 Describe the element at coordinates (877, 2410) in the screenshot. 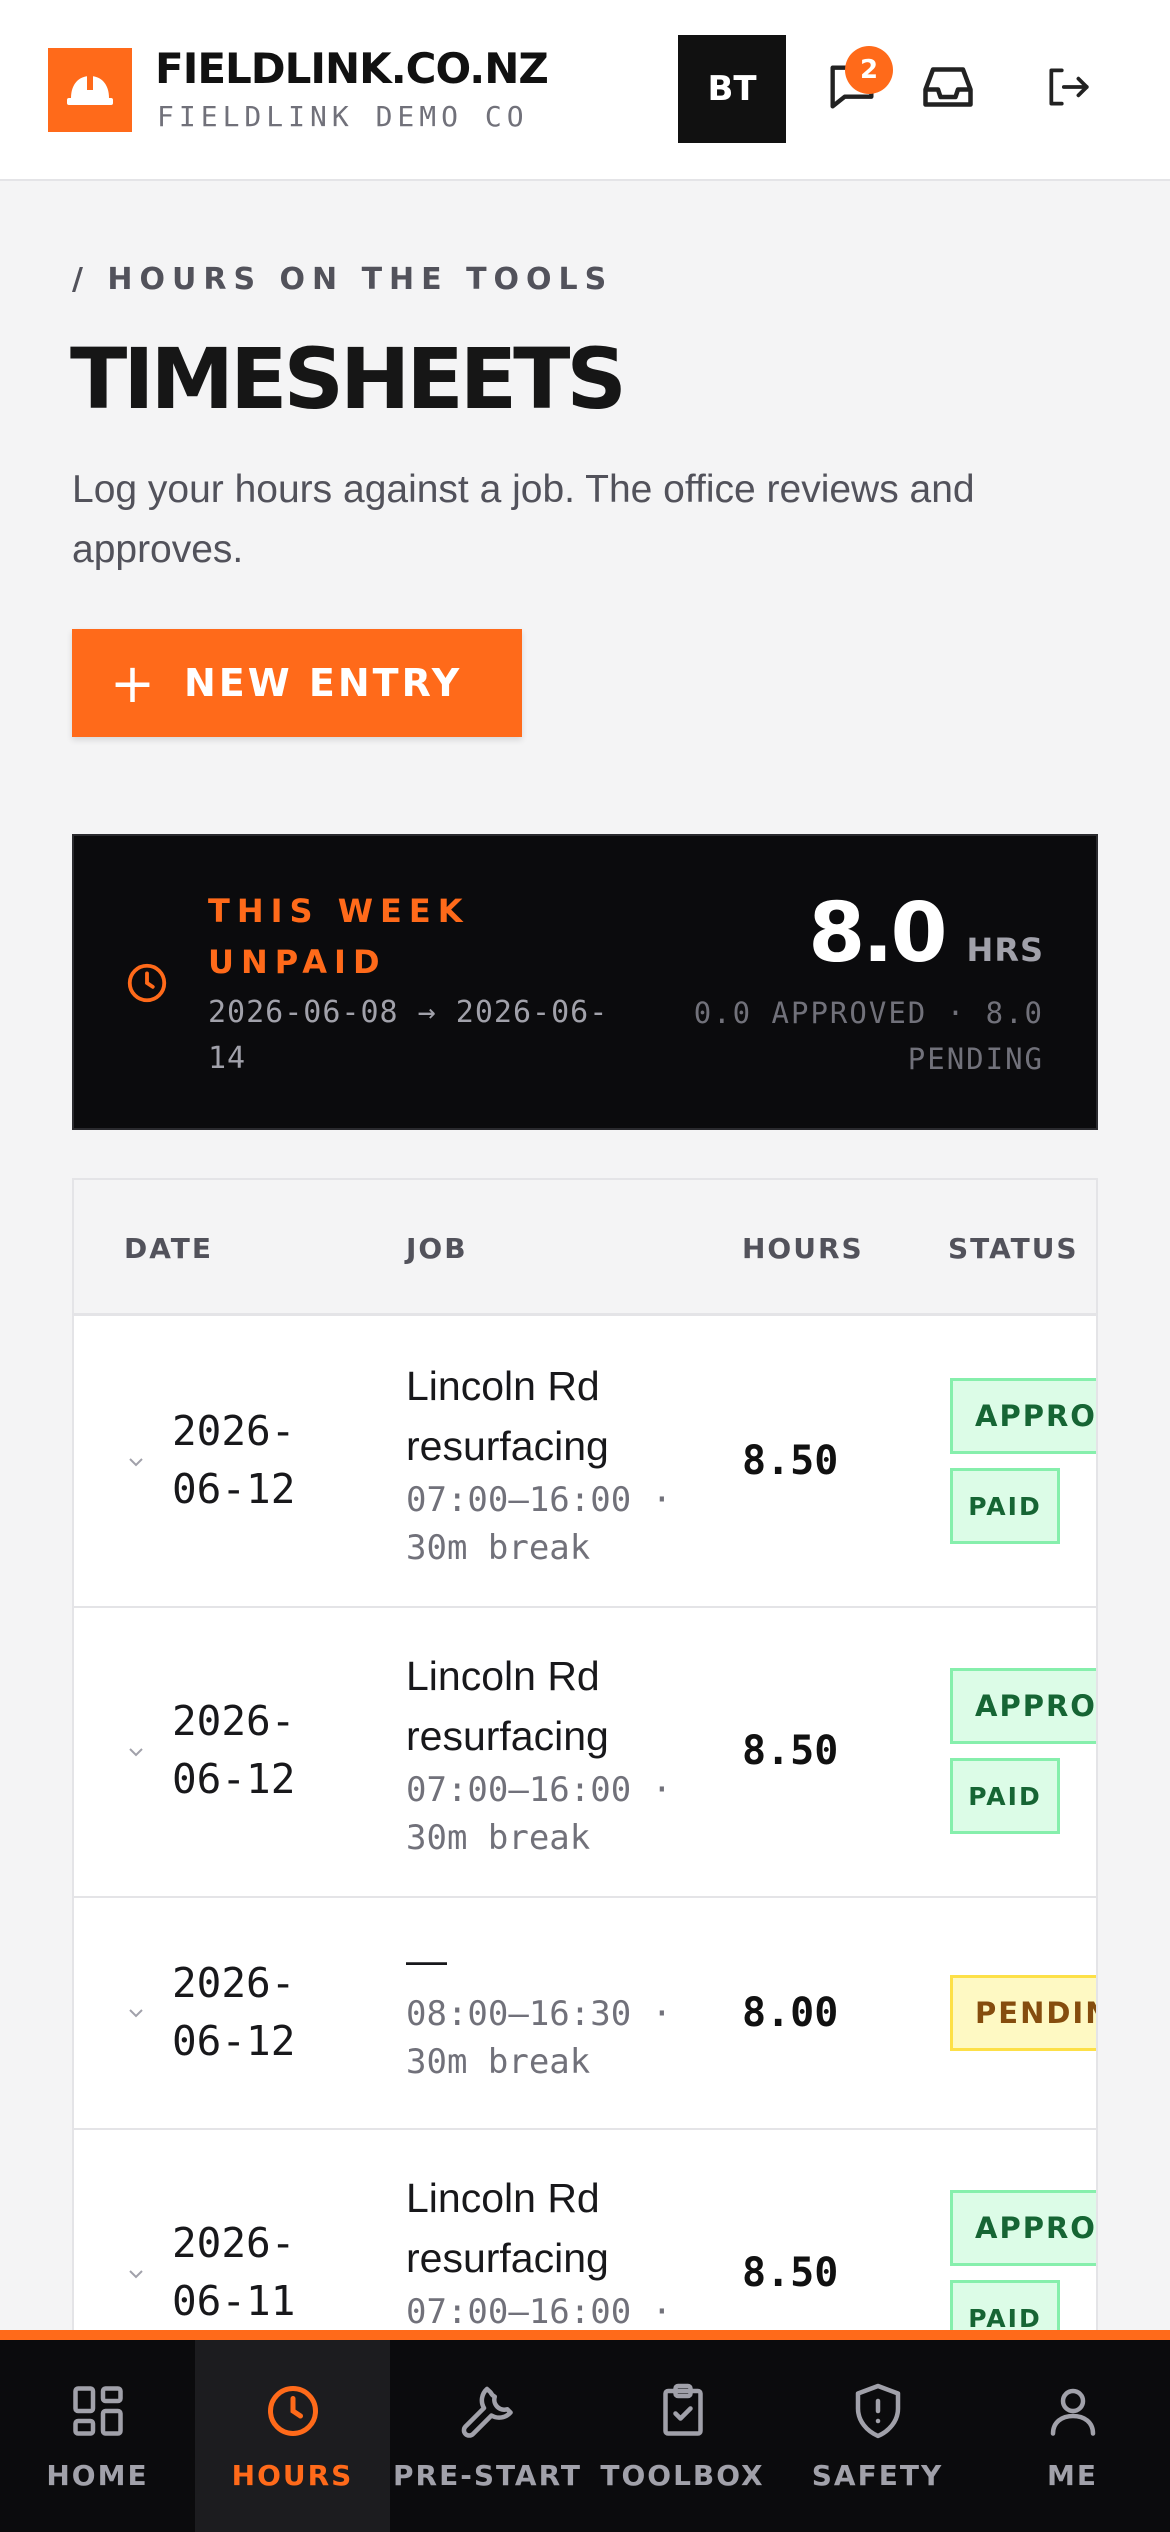

I see `shield-alert-icon` at that location.